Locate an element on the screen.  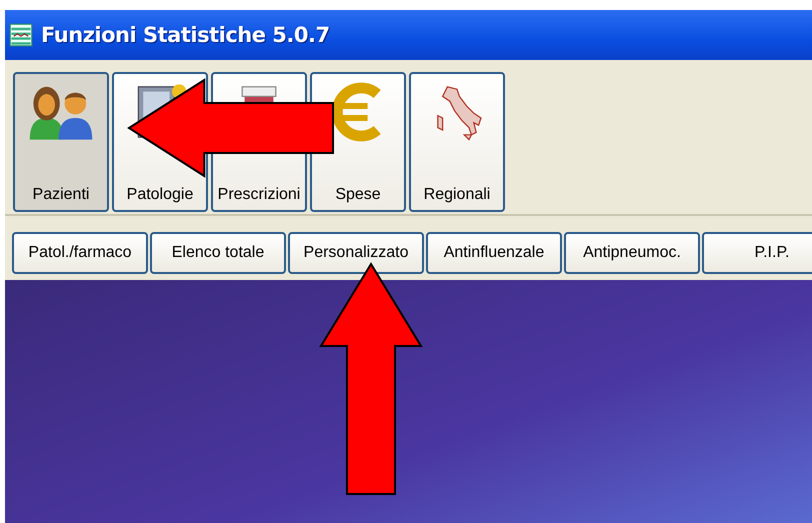
tab-button: P.I.P. is located at coordinates (757, 253).